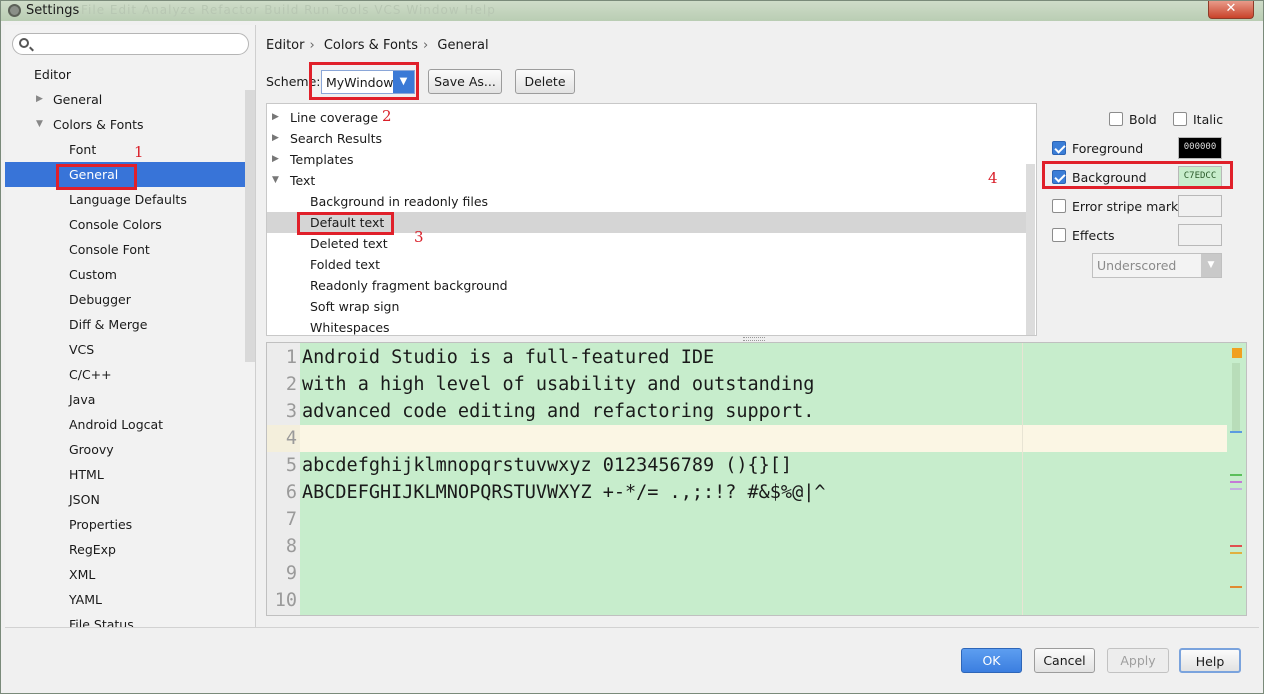 Image resolution: width=1264 pixels, height=694 pixels. What do you see at coordinates (409, 285) in the screenshot?
I see `element-label: Readonly fragment background` at bounding box center [409, 285].